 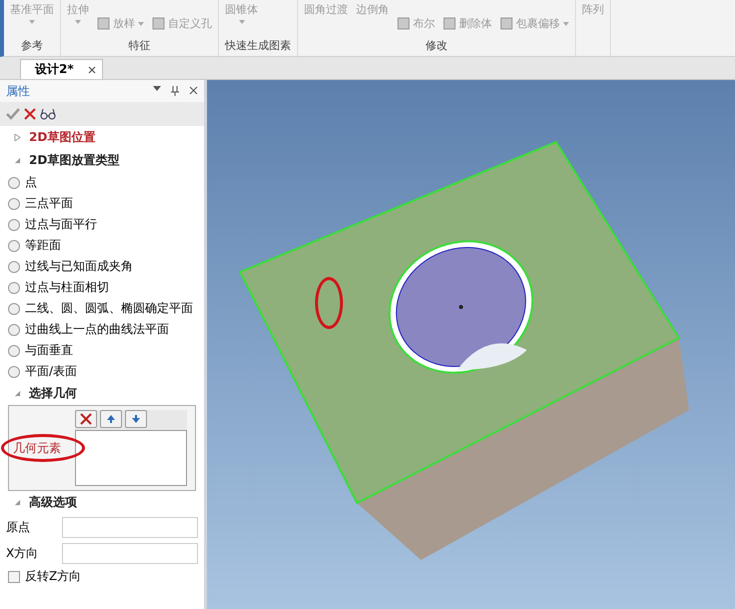 I want to click on option-label: 过曲线上一点的曲线法平面, so click(x=97, y=329).